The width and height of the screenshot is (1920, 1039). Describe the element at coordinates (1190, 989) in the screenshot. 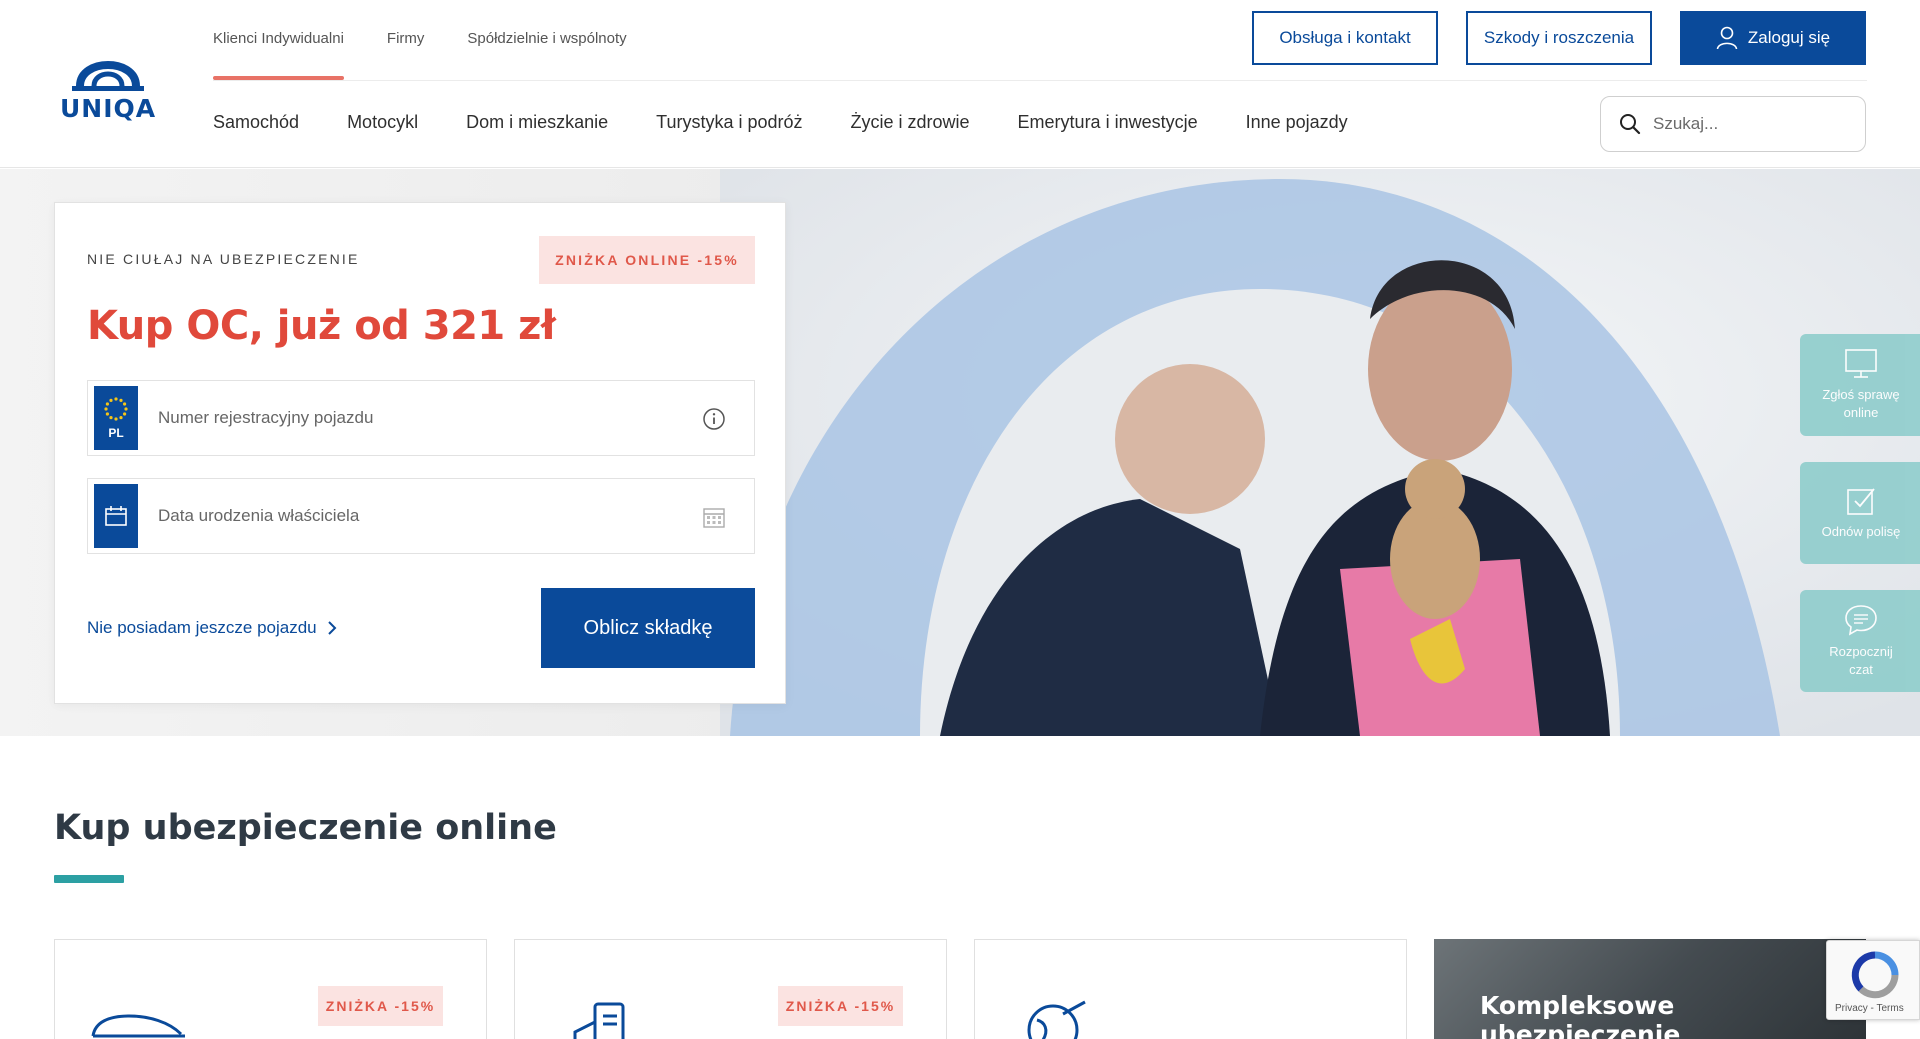

I see `product-card-travel` at that location.